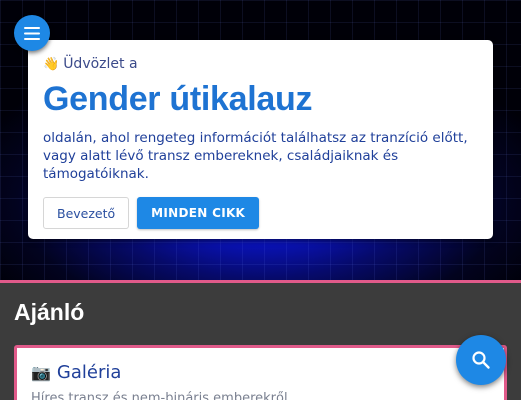 The image size is (521, 400). Describe the element at coordinates (178, 99) in the screenshot. I see `page-title: Gender útikalauz` at that location.